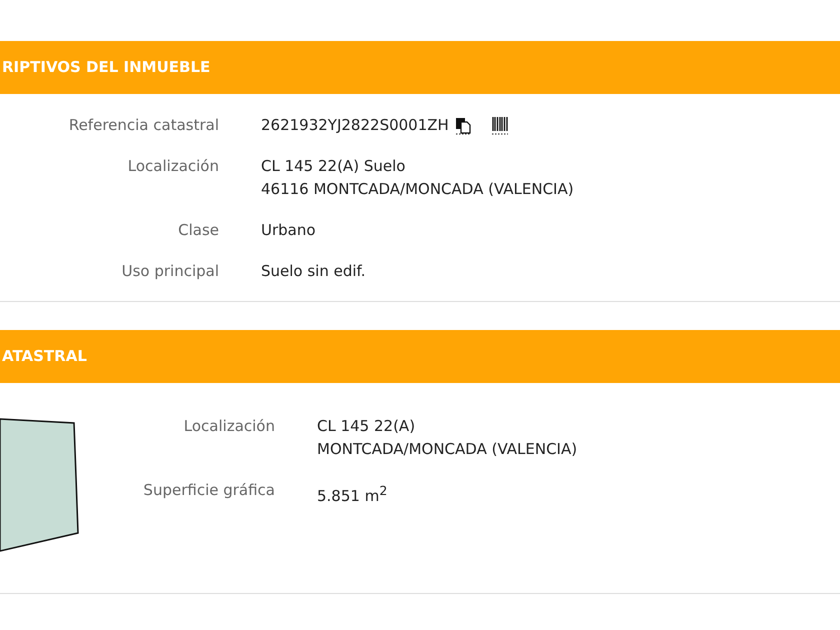  Describe the element at coordinates (417, 189) in the screenshot. I see `field-value: 46116 MONTCADA/MONCADA (VALENCIA)` at that location.